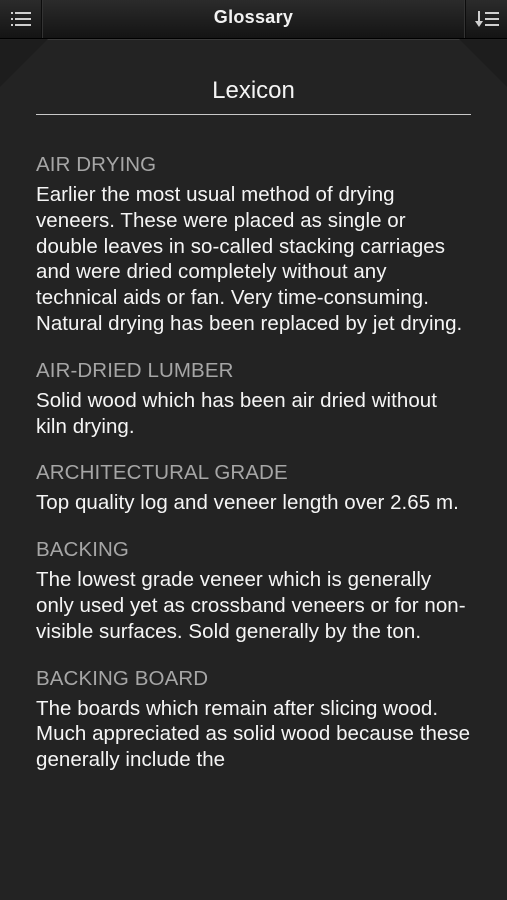 The width and height of the screenshot is (507, 900). What do you see at coordinates (122, 678) in the screenshot?
I see `entry-term: BACKING BOARD` at bounding box center [122, 678].